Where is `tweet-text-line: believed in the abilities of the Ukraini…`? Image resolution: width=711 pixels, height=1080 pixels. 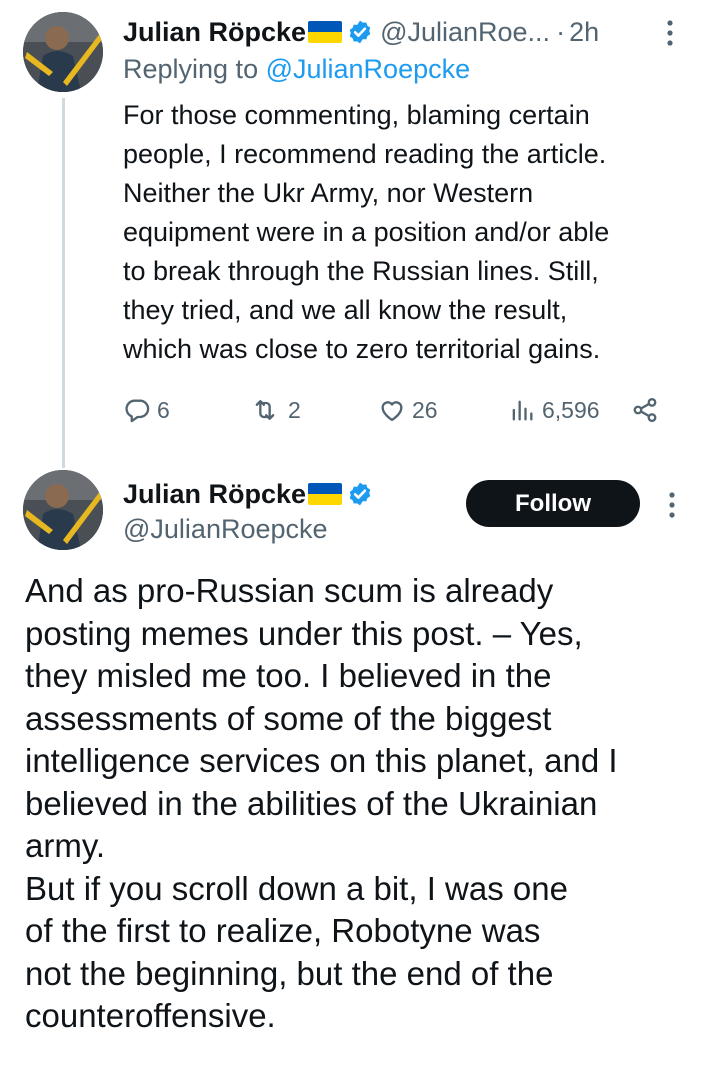
tweet-text-line: believed in the abilities of the Ukraini… is located at coordinates (311, 803).